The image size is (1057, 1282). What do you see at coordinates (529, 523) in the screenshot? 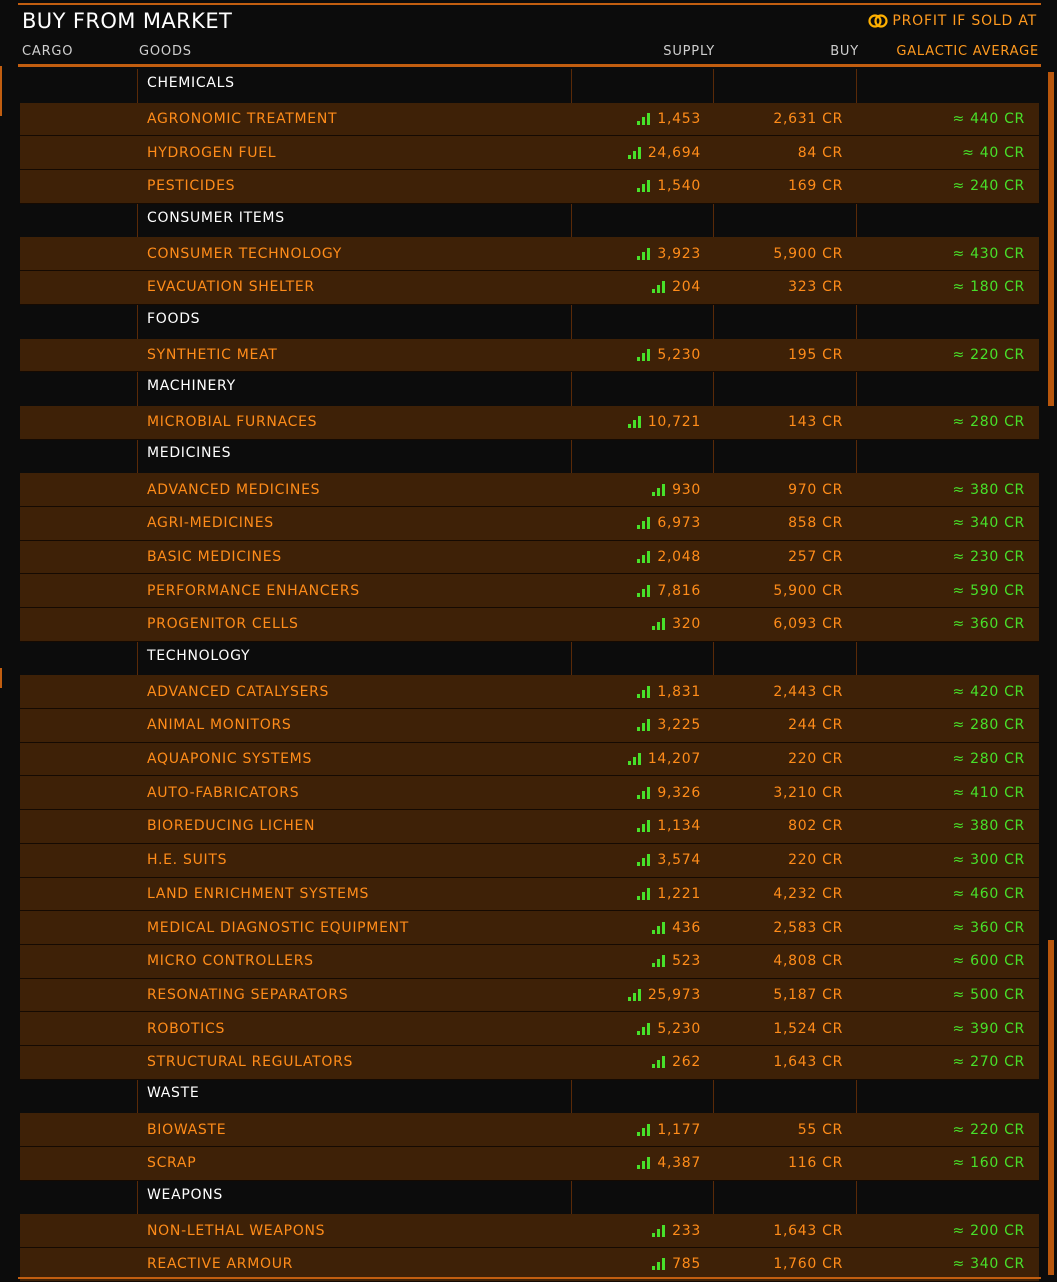
I see `commodity-row: AGRI-MEDICINES 6,973 858 CR ≈ 340 CR` at bounding box center [529, 523].